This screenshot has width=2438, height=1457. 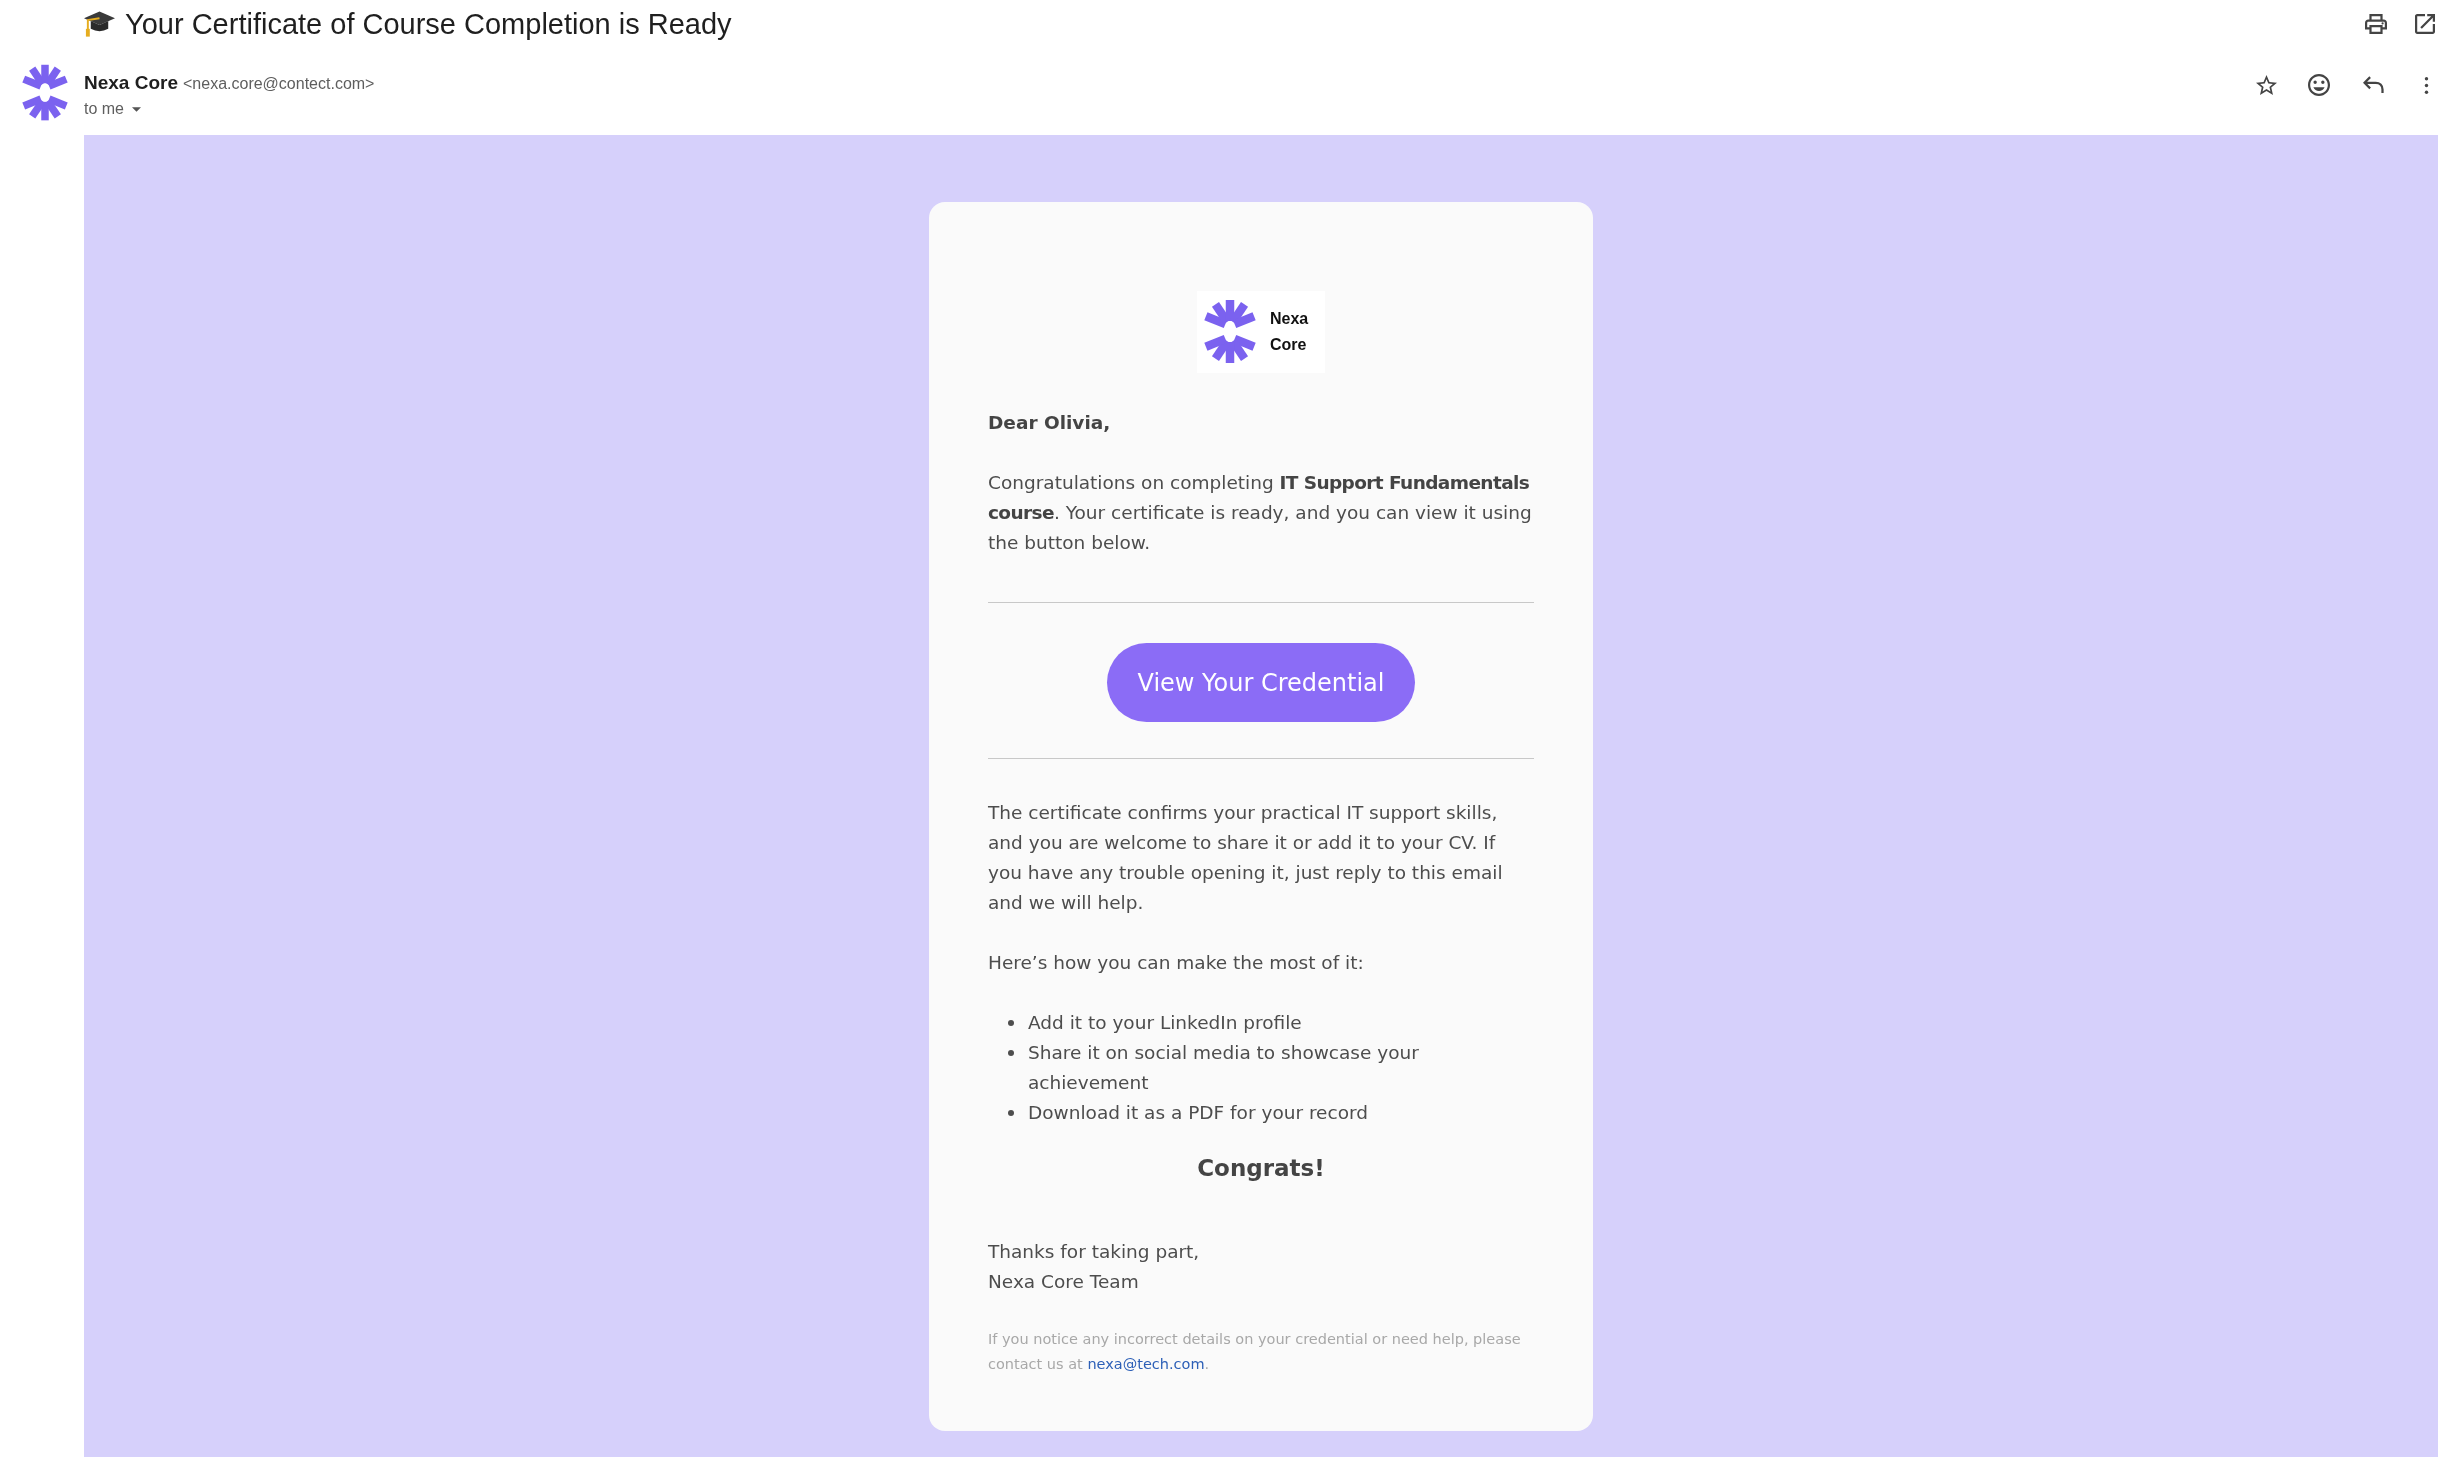 What do you see at coordinates (1050, 423) in the screenshot?
I see `greeting-text: Dear Olivia,` at bounding box center [1050, 423].